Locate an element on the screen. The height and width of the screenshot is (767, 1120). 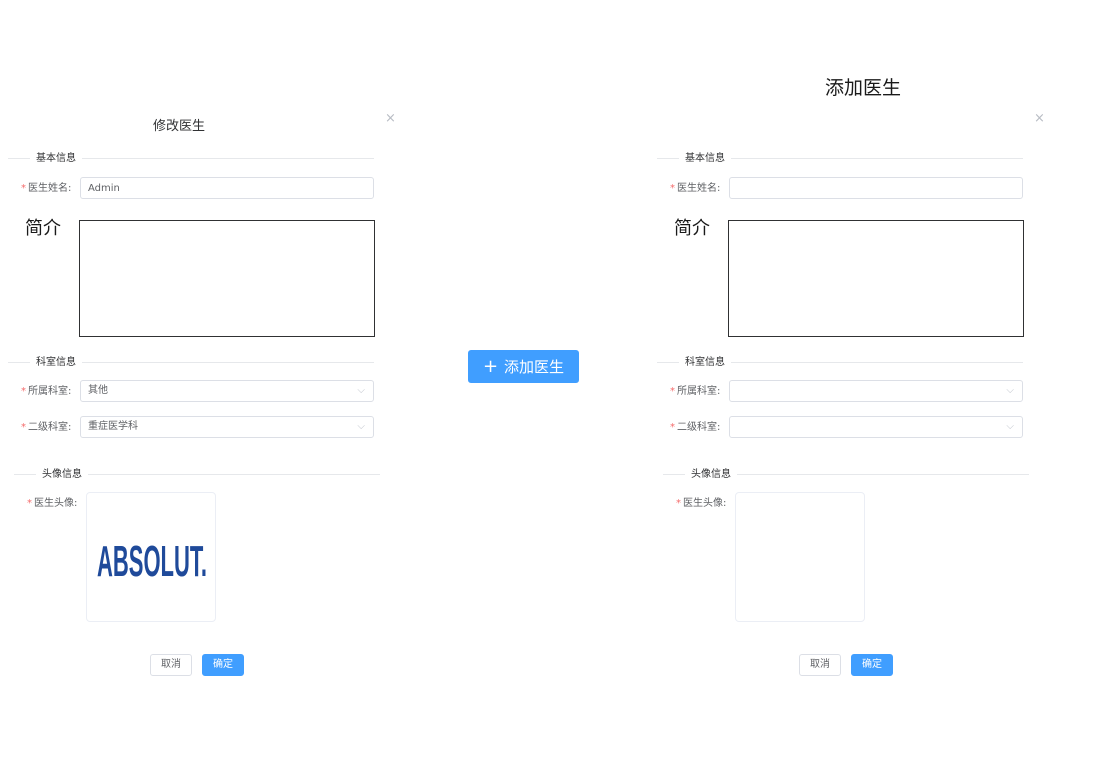
avatar-logo-text: ABSOLUT. is located at coordinates (152, 560).